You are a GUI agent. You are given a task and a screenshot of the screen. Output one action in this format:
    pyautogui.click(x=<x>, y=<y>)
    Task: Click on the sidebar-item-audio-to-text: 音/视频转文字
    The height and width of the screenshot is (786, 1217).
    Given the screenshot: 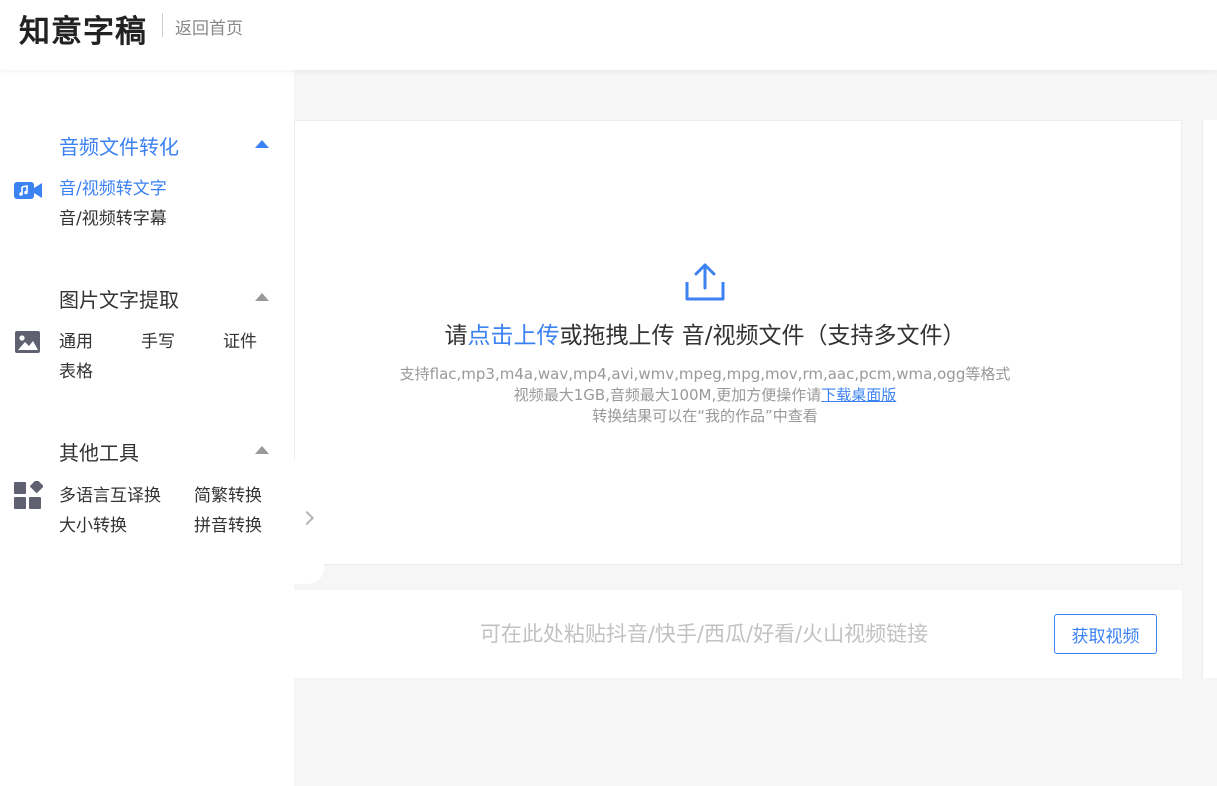 What is the action you would take?
    pyautogui.click(x=113, y=186)
    